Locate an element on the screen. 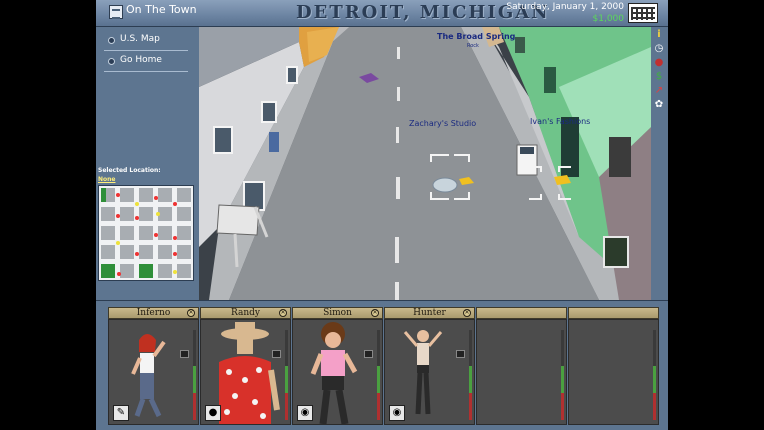  side-panel: U.S. Map Go Home Selected Location: None is located at coordinates (147, 163).